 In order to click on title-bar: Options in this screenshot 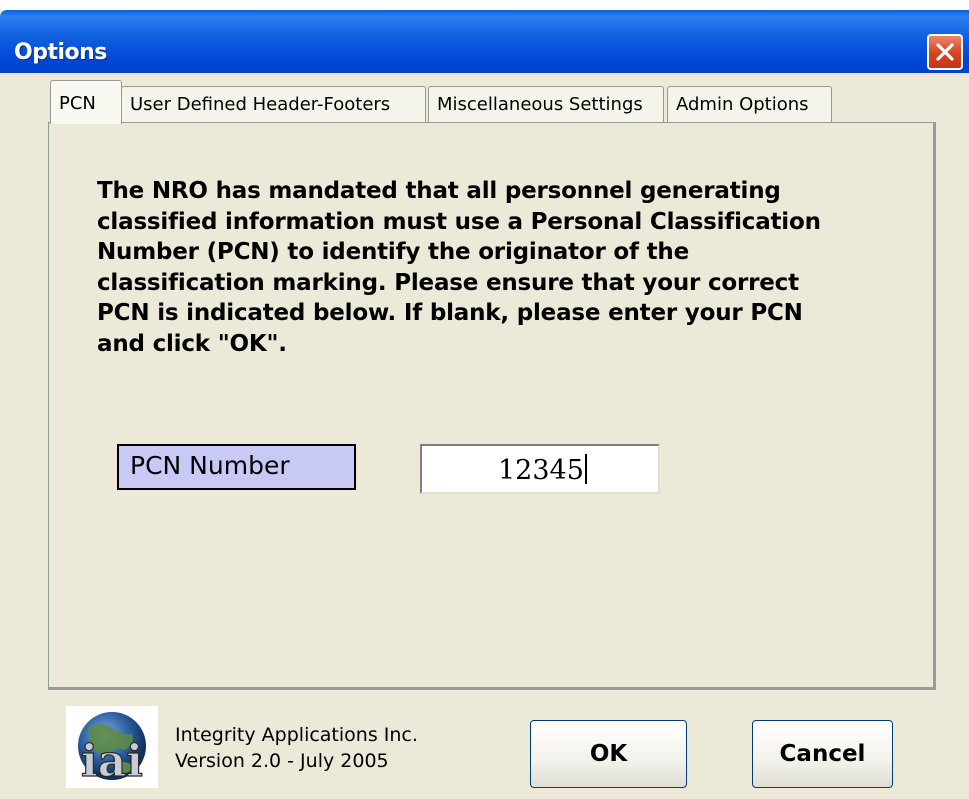, I will do `click(484, 41)`.